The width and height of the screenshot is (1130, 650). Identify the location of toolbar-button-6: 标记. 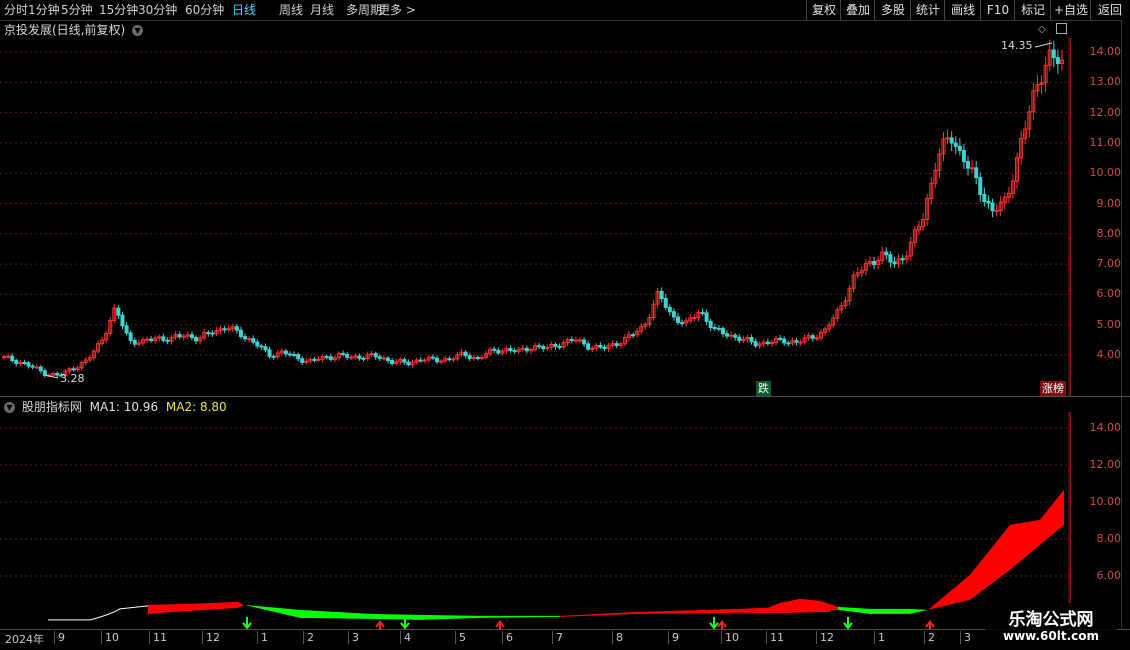
(1032, 10).